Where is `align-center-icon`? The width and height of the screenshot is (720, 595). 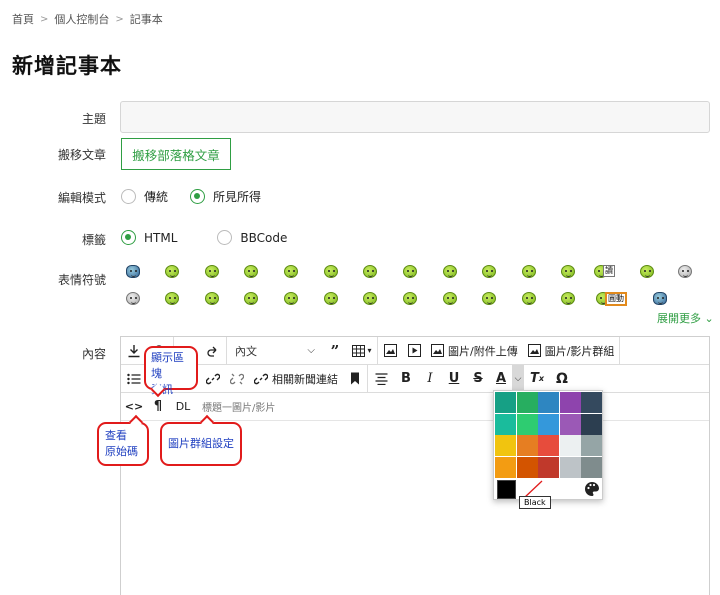
align-center-icon is located at coordinates (381, 378).